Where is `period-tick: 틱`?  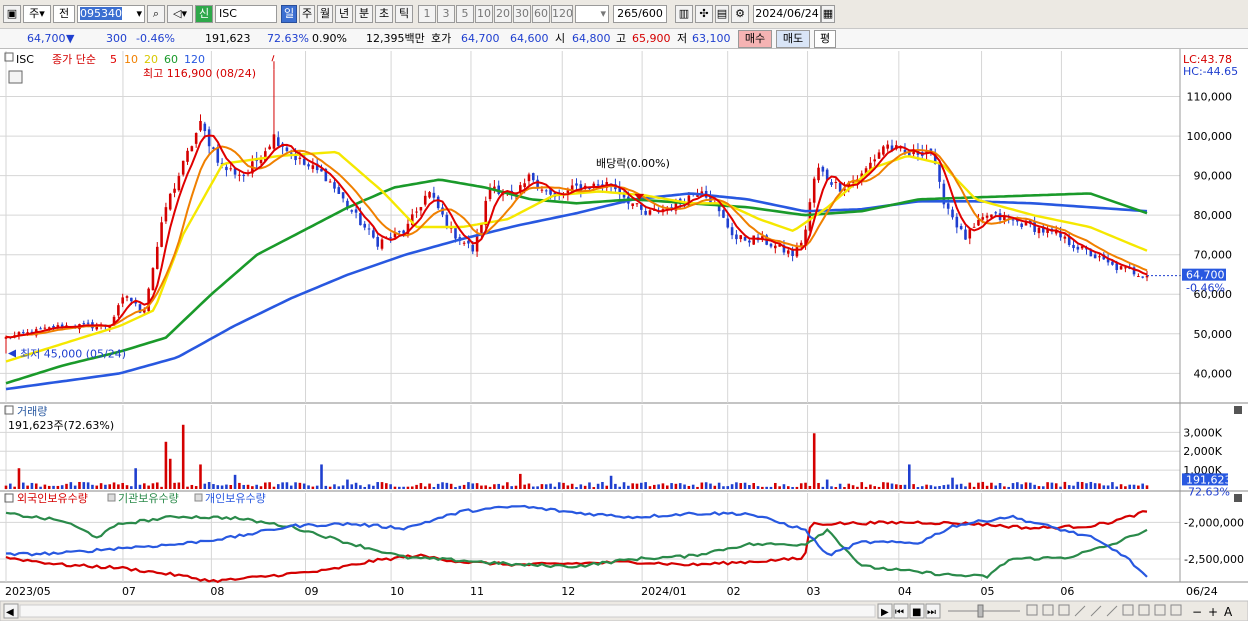
period-tick: 틱 is located at coordinates (404, 14).